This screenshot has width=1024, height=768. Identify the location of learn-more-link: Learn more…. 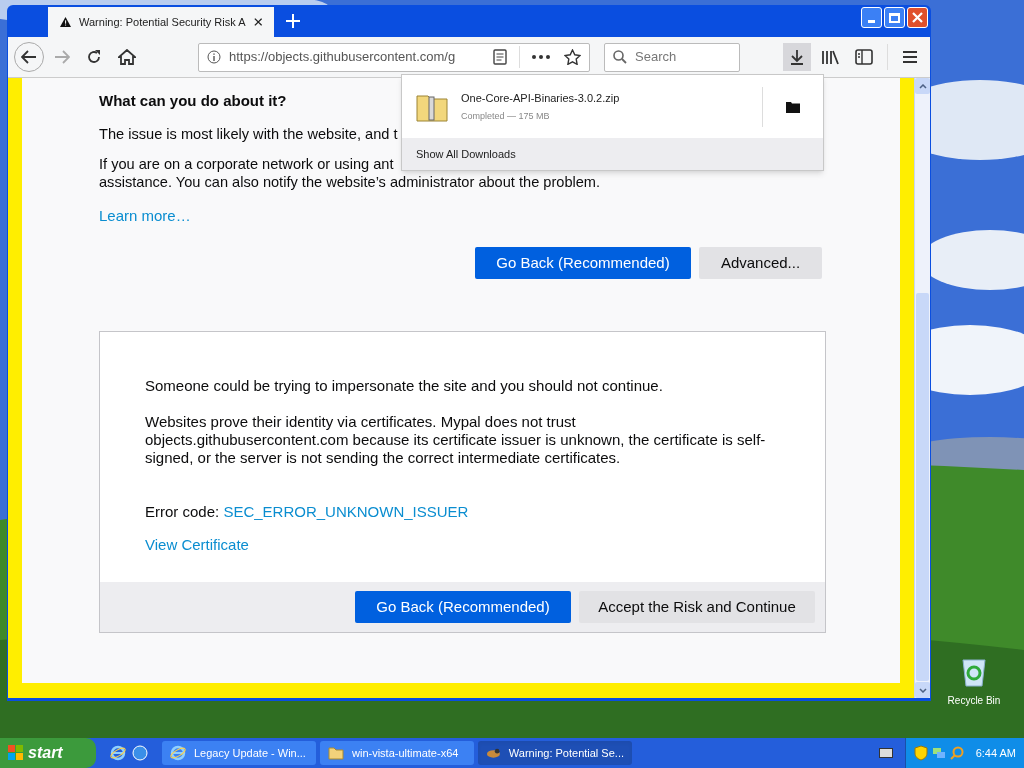
(145, 215).